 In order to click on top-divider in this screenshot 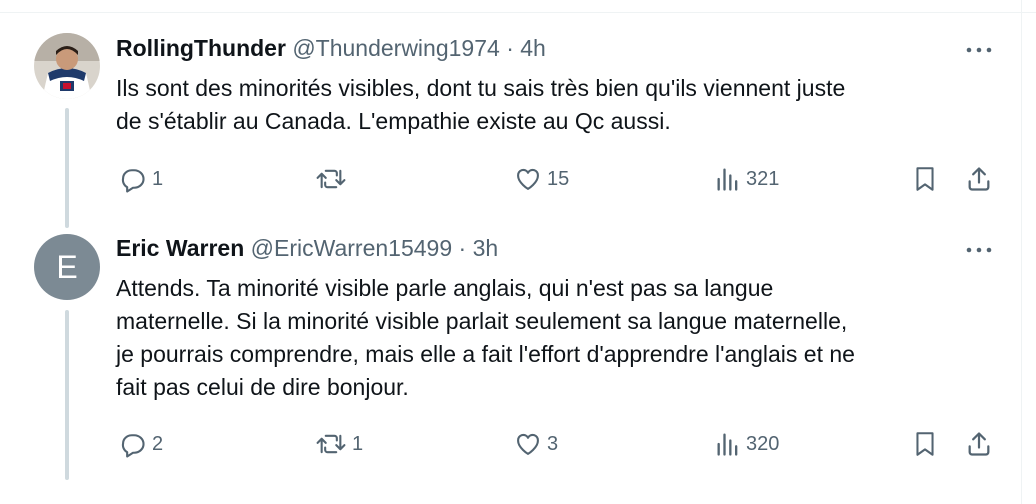, I will do `click(518, 12)`.